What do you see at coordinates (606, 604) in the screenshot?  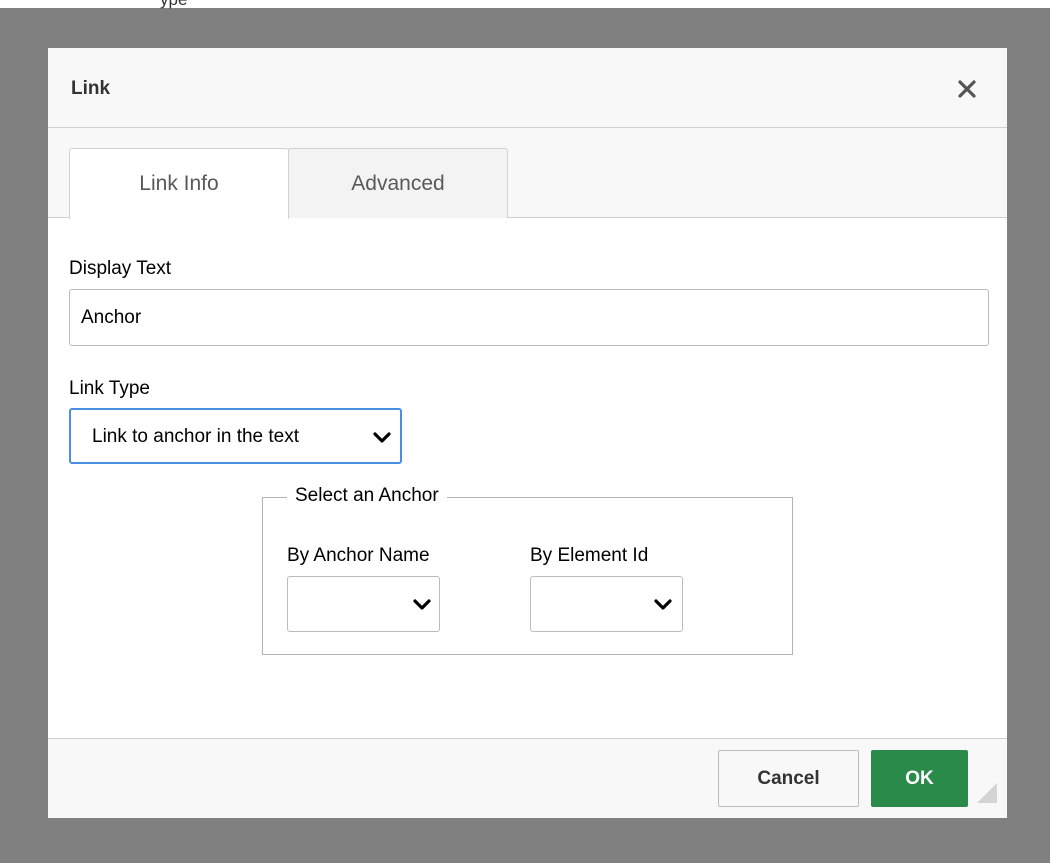 I see `by-element-id-select` at bounding box center [606, 604].